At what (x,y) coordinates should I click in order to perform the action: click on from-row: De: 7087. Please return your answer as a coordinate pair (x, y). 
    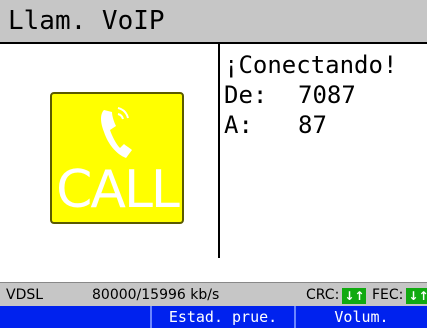
    Looking at the image, I should click on (324, 95).